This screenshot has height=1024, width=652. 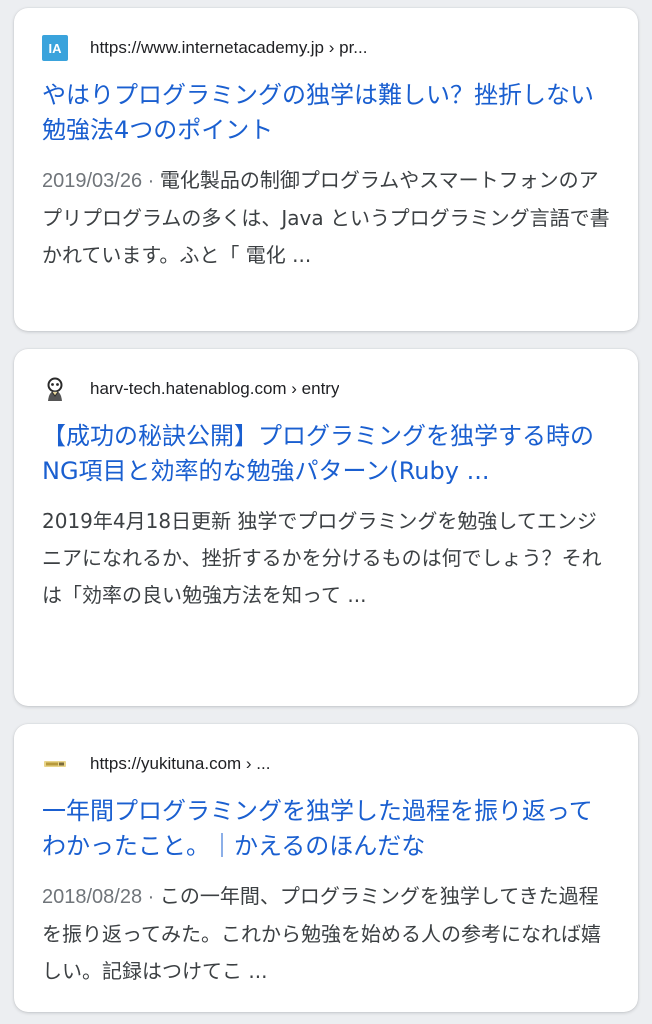 I want to click on yukituna-site-icon, so click(x=55, y=764).